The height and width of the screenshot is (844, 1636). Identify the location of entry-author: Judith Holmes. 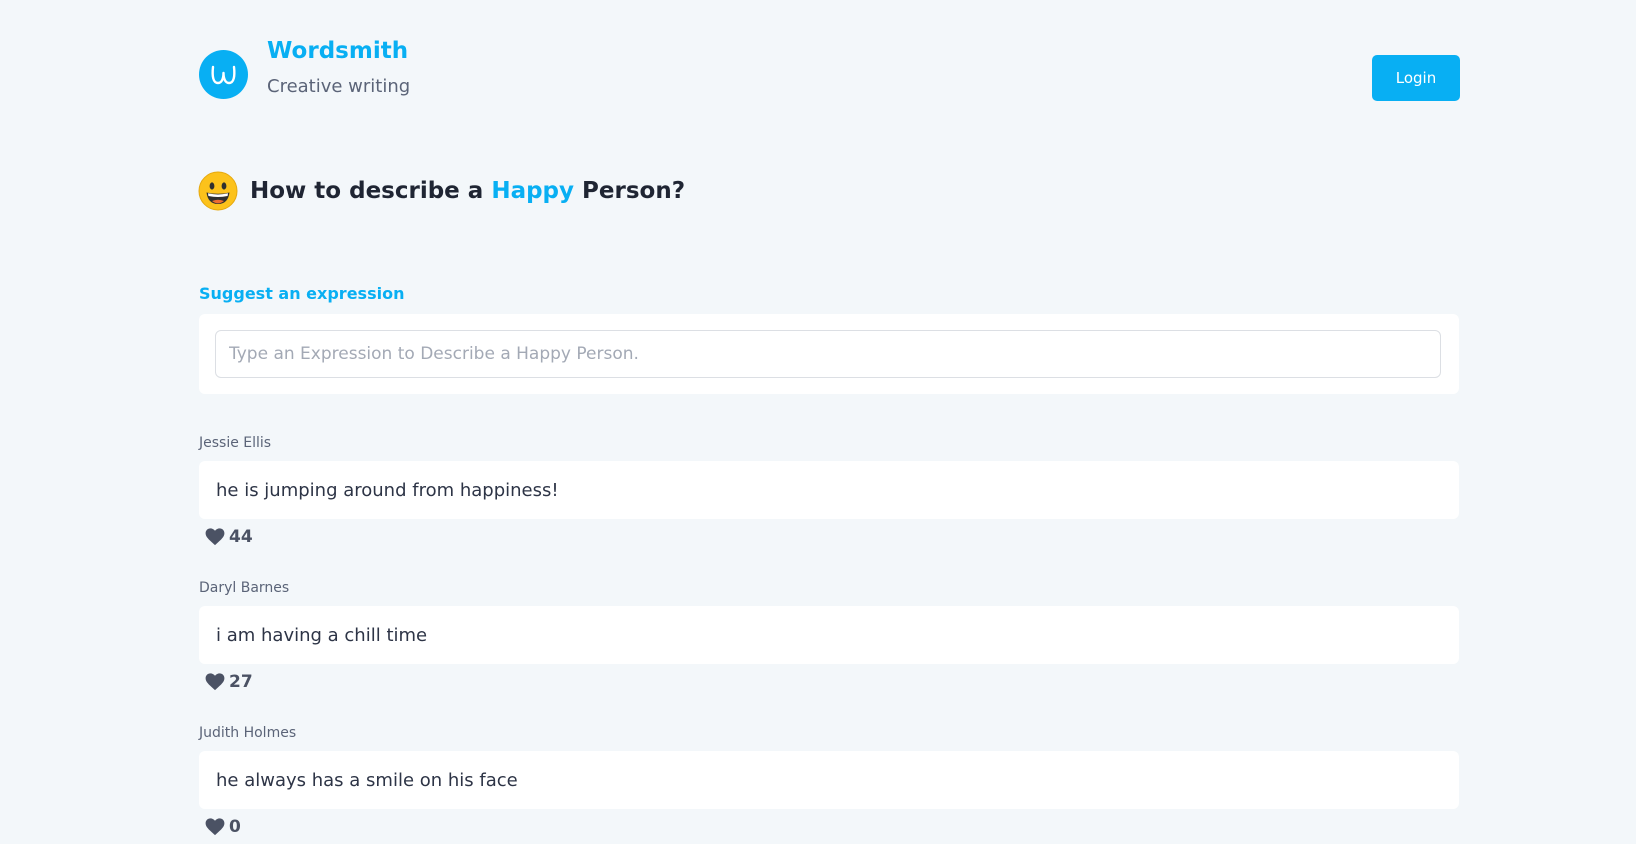
(248, 733).